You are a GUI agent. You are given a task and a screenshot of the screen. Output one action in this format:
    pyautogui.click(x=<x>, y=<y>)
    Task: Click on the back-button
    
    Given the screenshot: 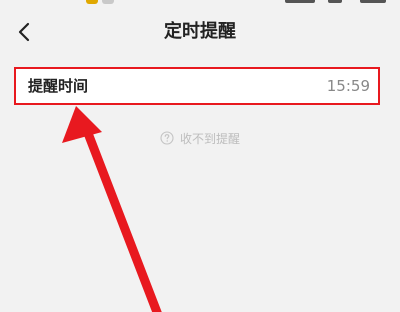 What is the action you would take?
    pyautogui.click(x=24, y=32)
    